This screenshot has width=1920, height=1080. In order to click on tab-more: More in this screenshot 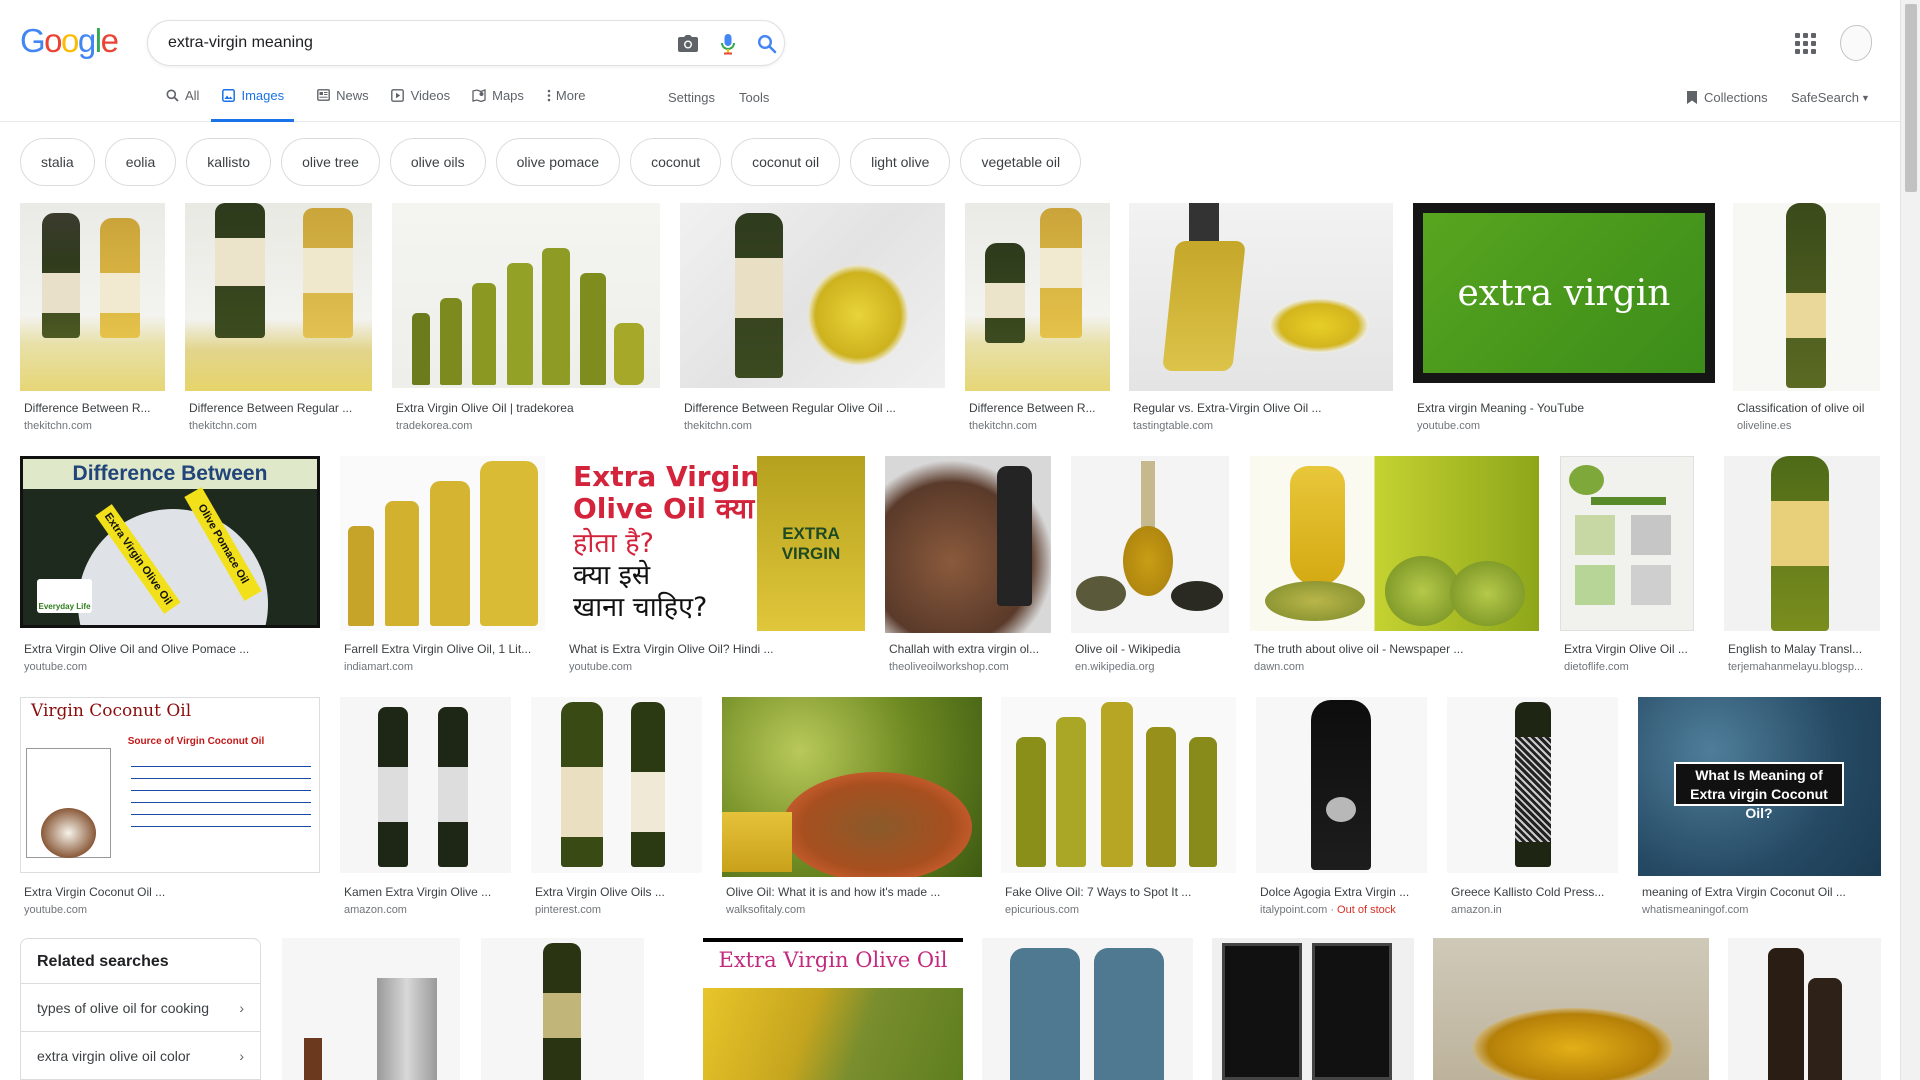, I will do `click(566, 105)`.